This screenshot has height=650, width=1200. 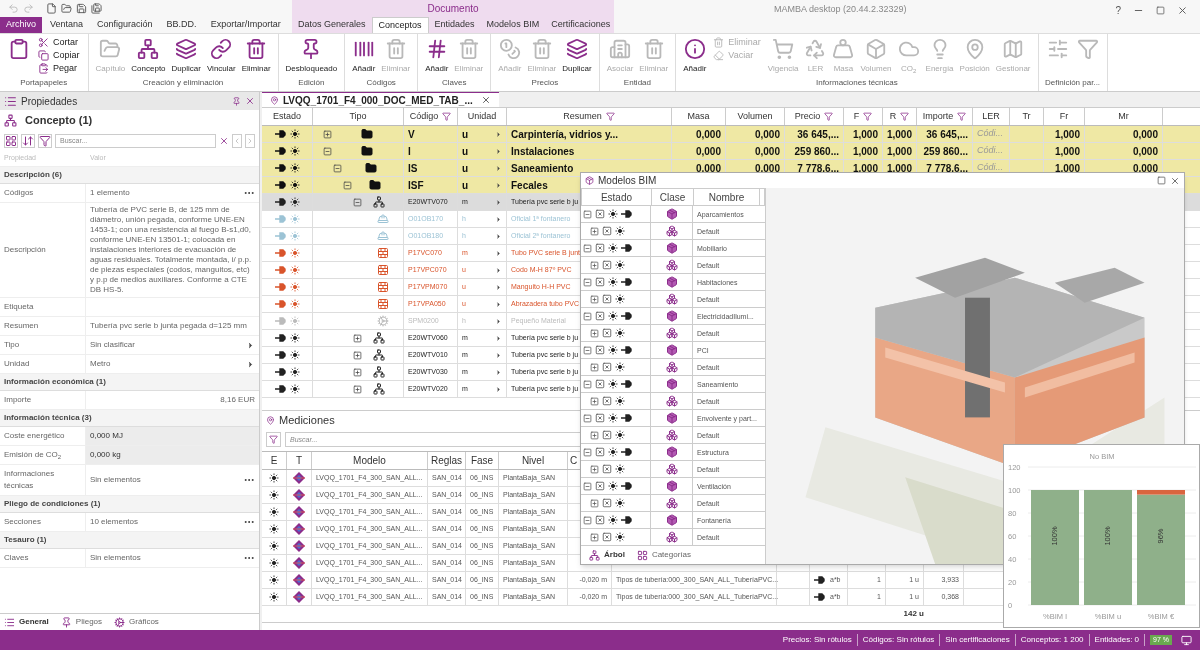 What do you see at coordinates (245, 25) in the screenshot?
I see `ribbon-tab: Exportar/Importar` at bounding box center [245, 25].